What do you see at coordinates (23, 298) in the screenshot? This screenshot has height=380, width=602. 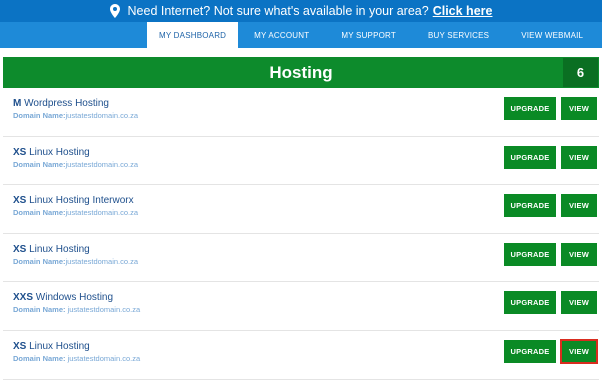 I see `service-size: XXS` at bounding box center [23, 298].